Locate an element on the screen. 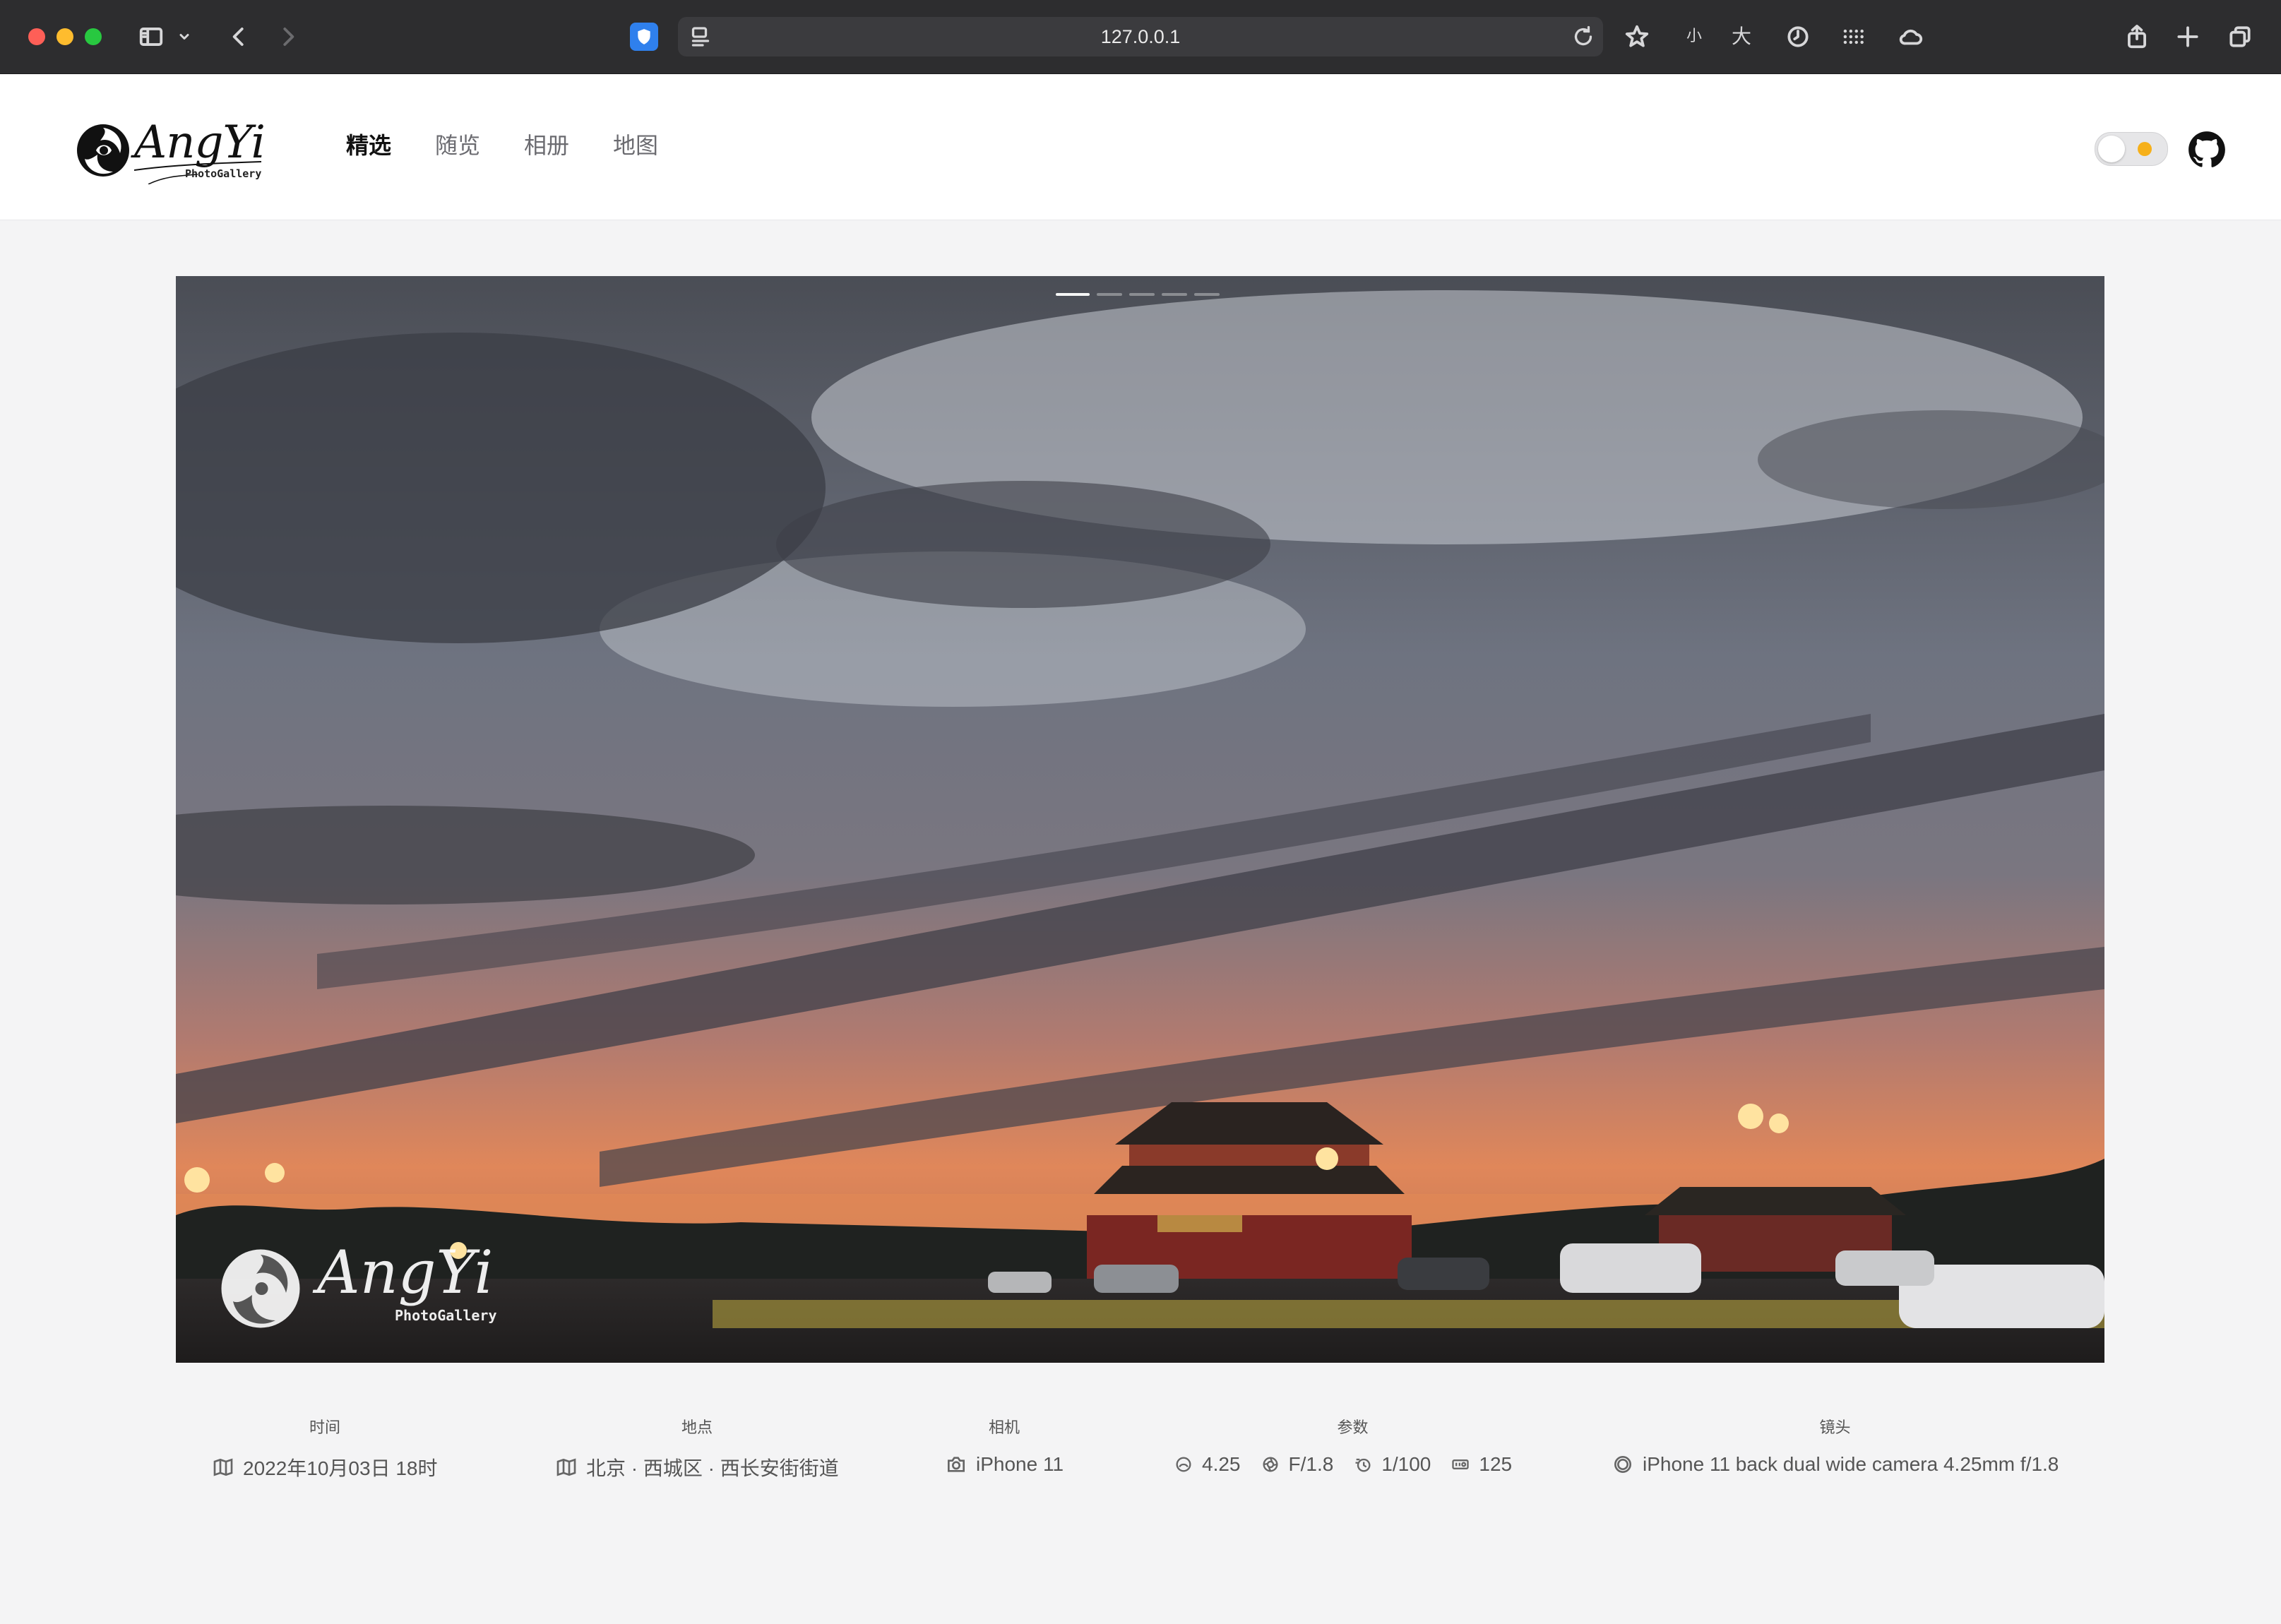 The width and height of the screenshot is (2281, 1624). tab-overview-icon is located at coordinates (2240, 36).